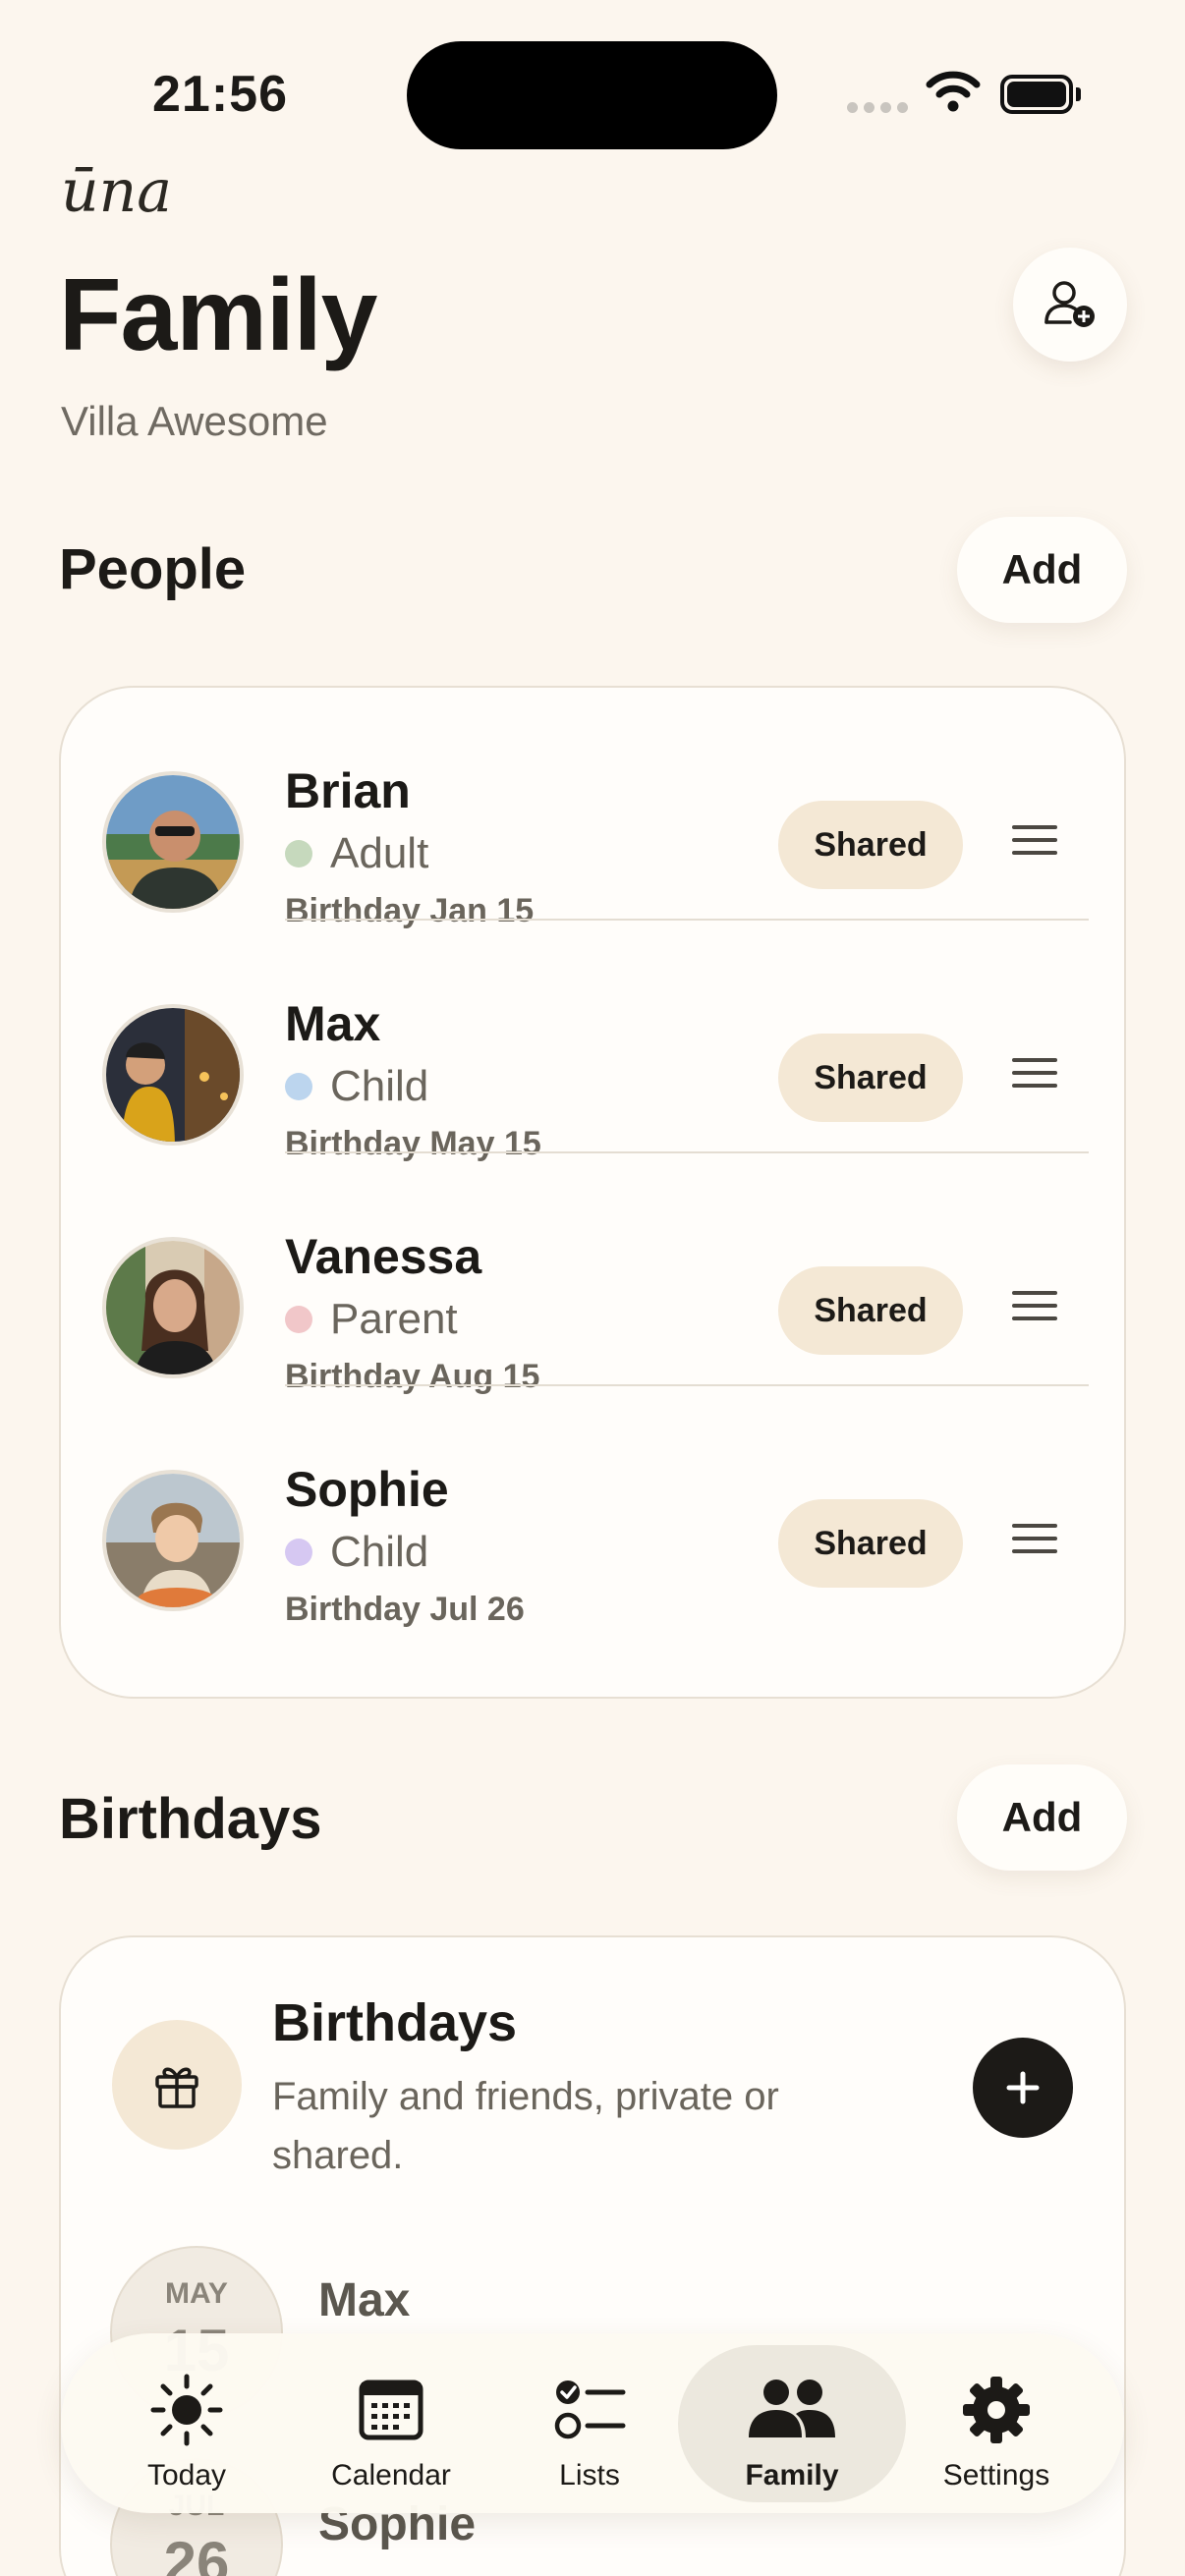 The width and height of the screenshot is (1185, 2576). What do you see at coordinates (186, 2475) in the screenshot?
I see `tab-label: Today` at bounding box center [186, 2475].